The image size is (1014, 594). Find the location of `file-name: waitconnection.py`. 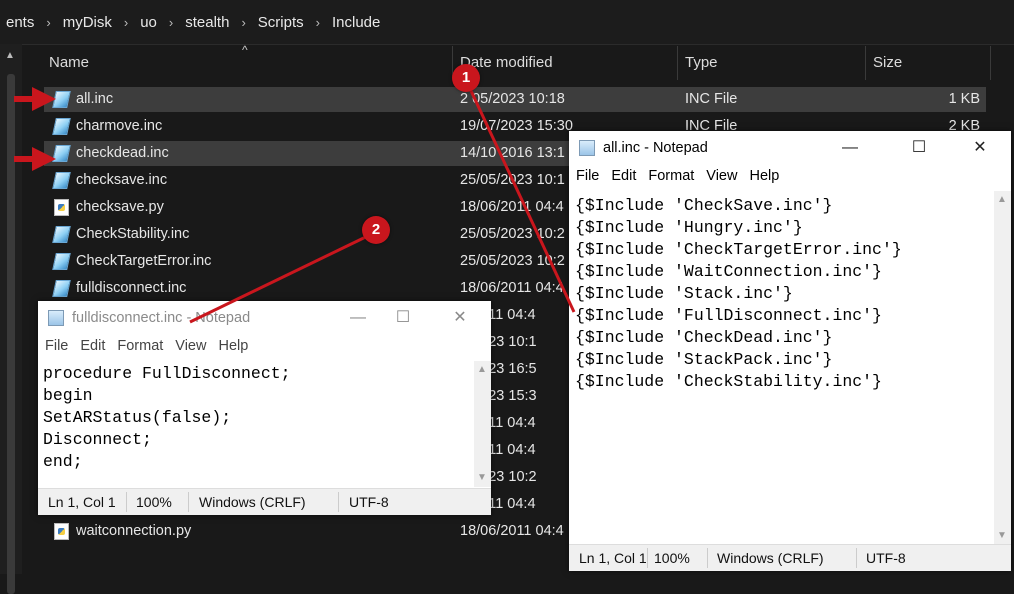

file-name: waitconnection.py is located at coordinates (134, 531).